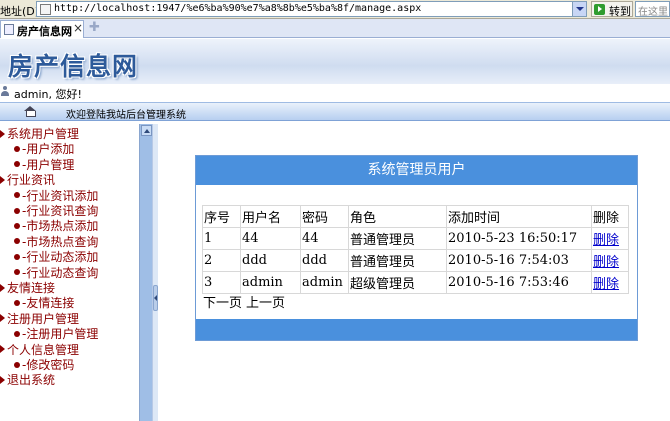 The height and width of the screenshot is (421, 670). Describe the element at coordinates (48, 149) in the screenshot. I see `sidebar-item-label: -用户添加` at that location.